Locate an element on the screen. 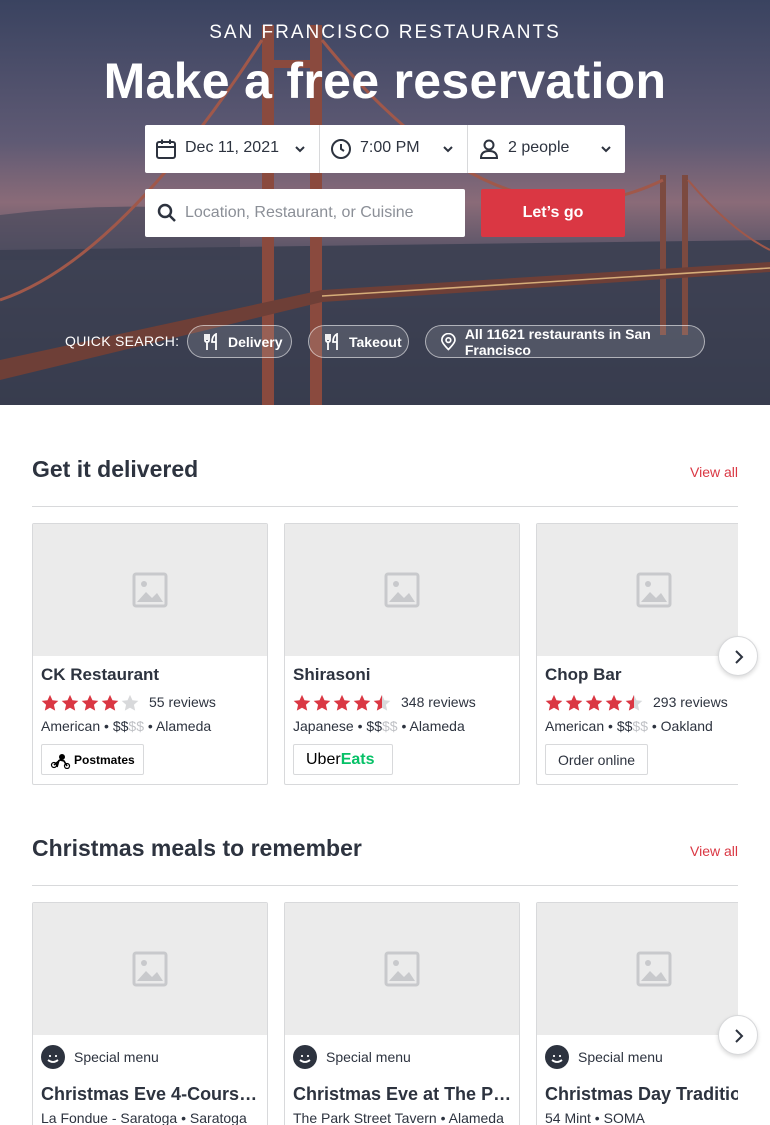 This screenshot has height=1125, width=770. reservation-picker: Dec 11, 2021 7:00 PM 2 people is located at coordinates (385, 149).